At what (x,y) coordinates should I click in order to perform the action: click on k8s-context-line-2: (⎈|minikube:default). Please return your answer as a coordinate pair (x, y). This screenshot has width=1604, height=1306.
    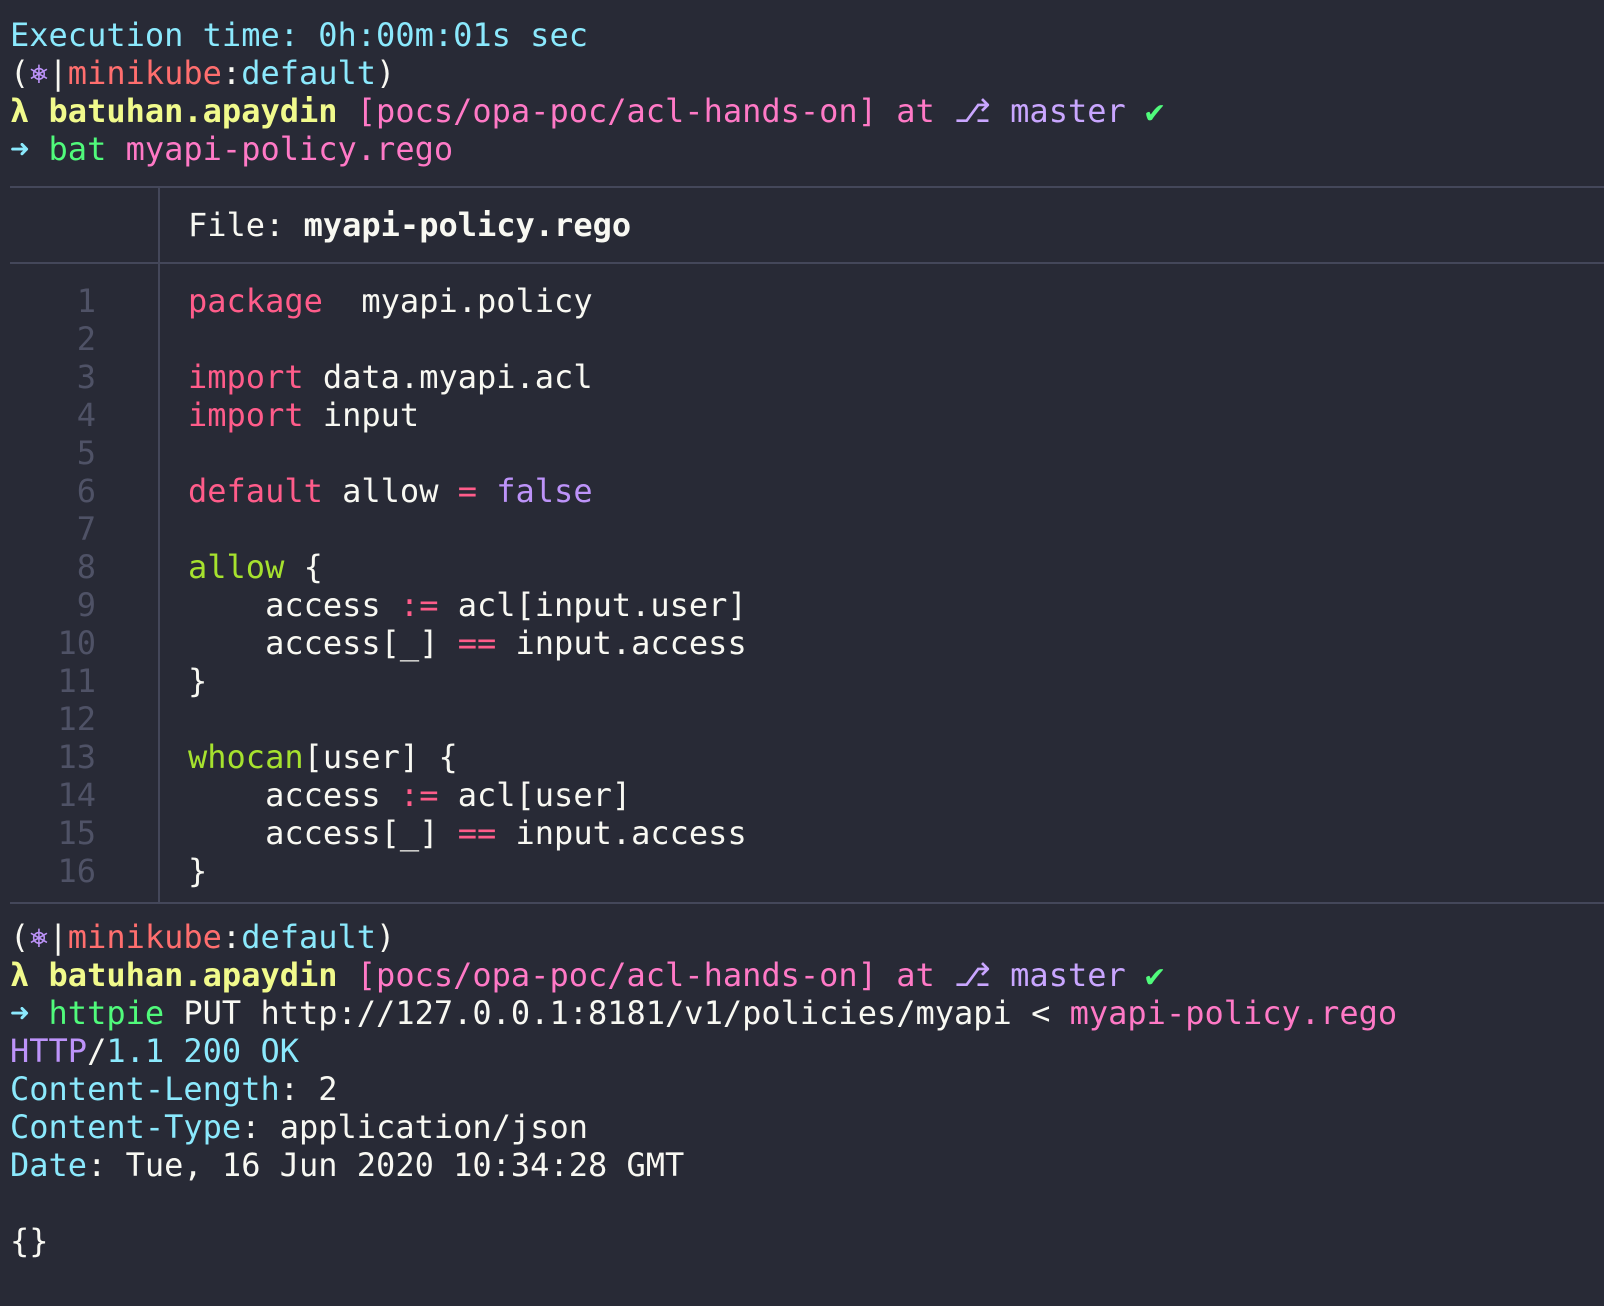
    Looking at the image, I should click on (203, 937).